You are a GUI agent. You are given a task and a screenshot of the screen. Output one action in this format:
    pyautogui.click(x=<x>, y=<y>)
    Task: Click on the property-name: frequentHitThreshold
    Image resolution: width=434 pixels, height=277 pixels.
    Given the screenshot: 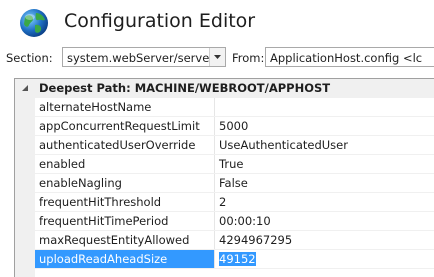 What is the action you would take?
    pyautogui.click(x=125, y=202)
    